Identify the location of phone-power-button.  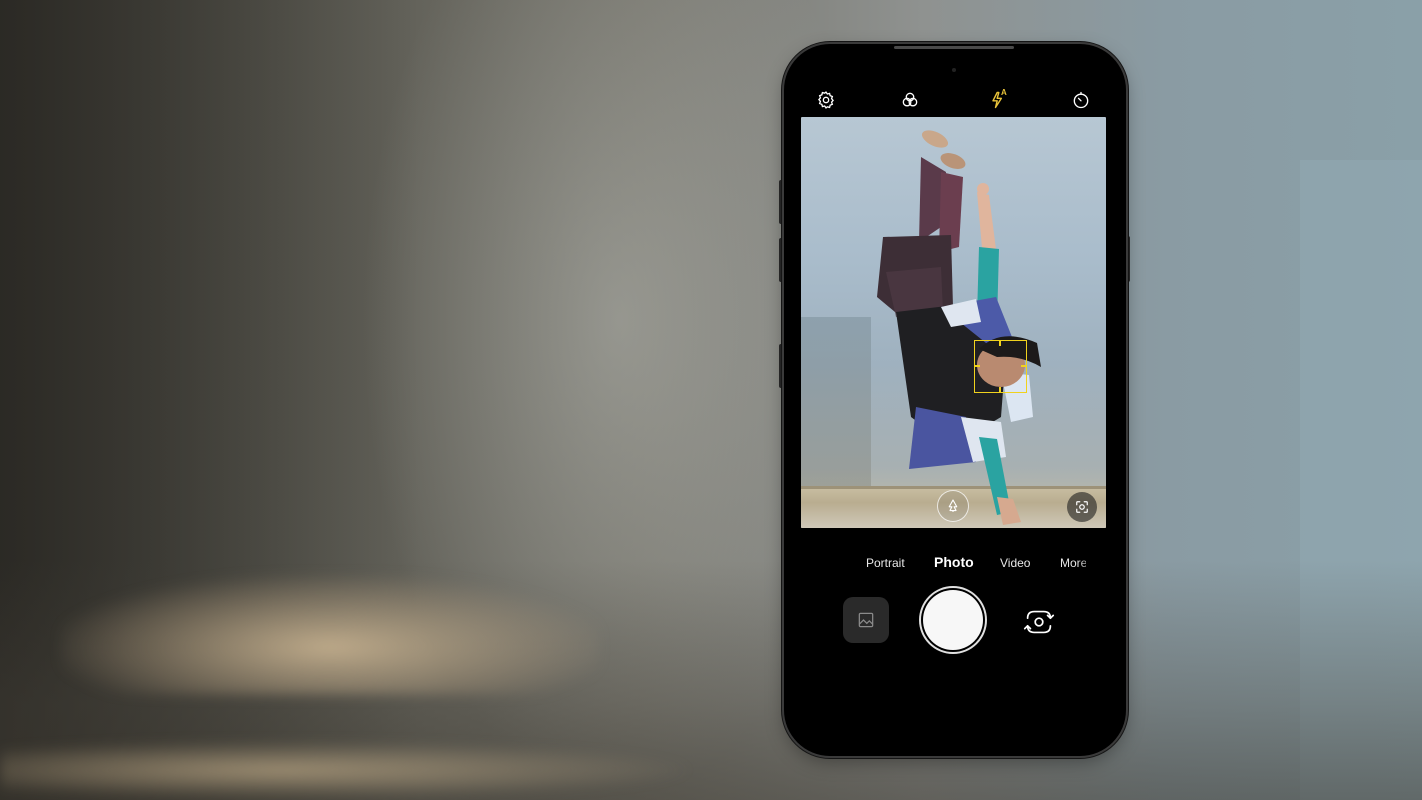
(1128, 259).